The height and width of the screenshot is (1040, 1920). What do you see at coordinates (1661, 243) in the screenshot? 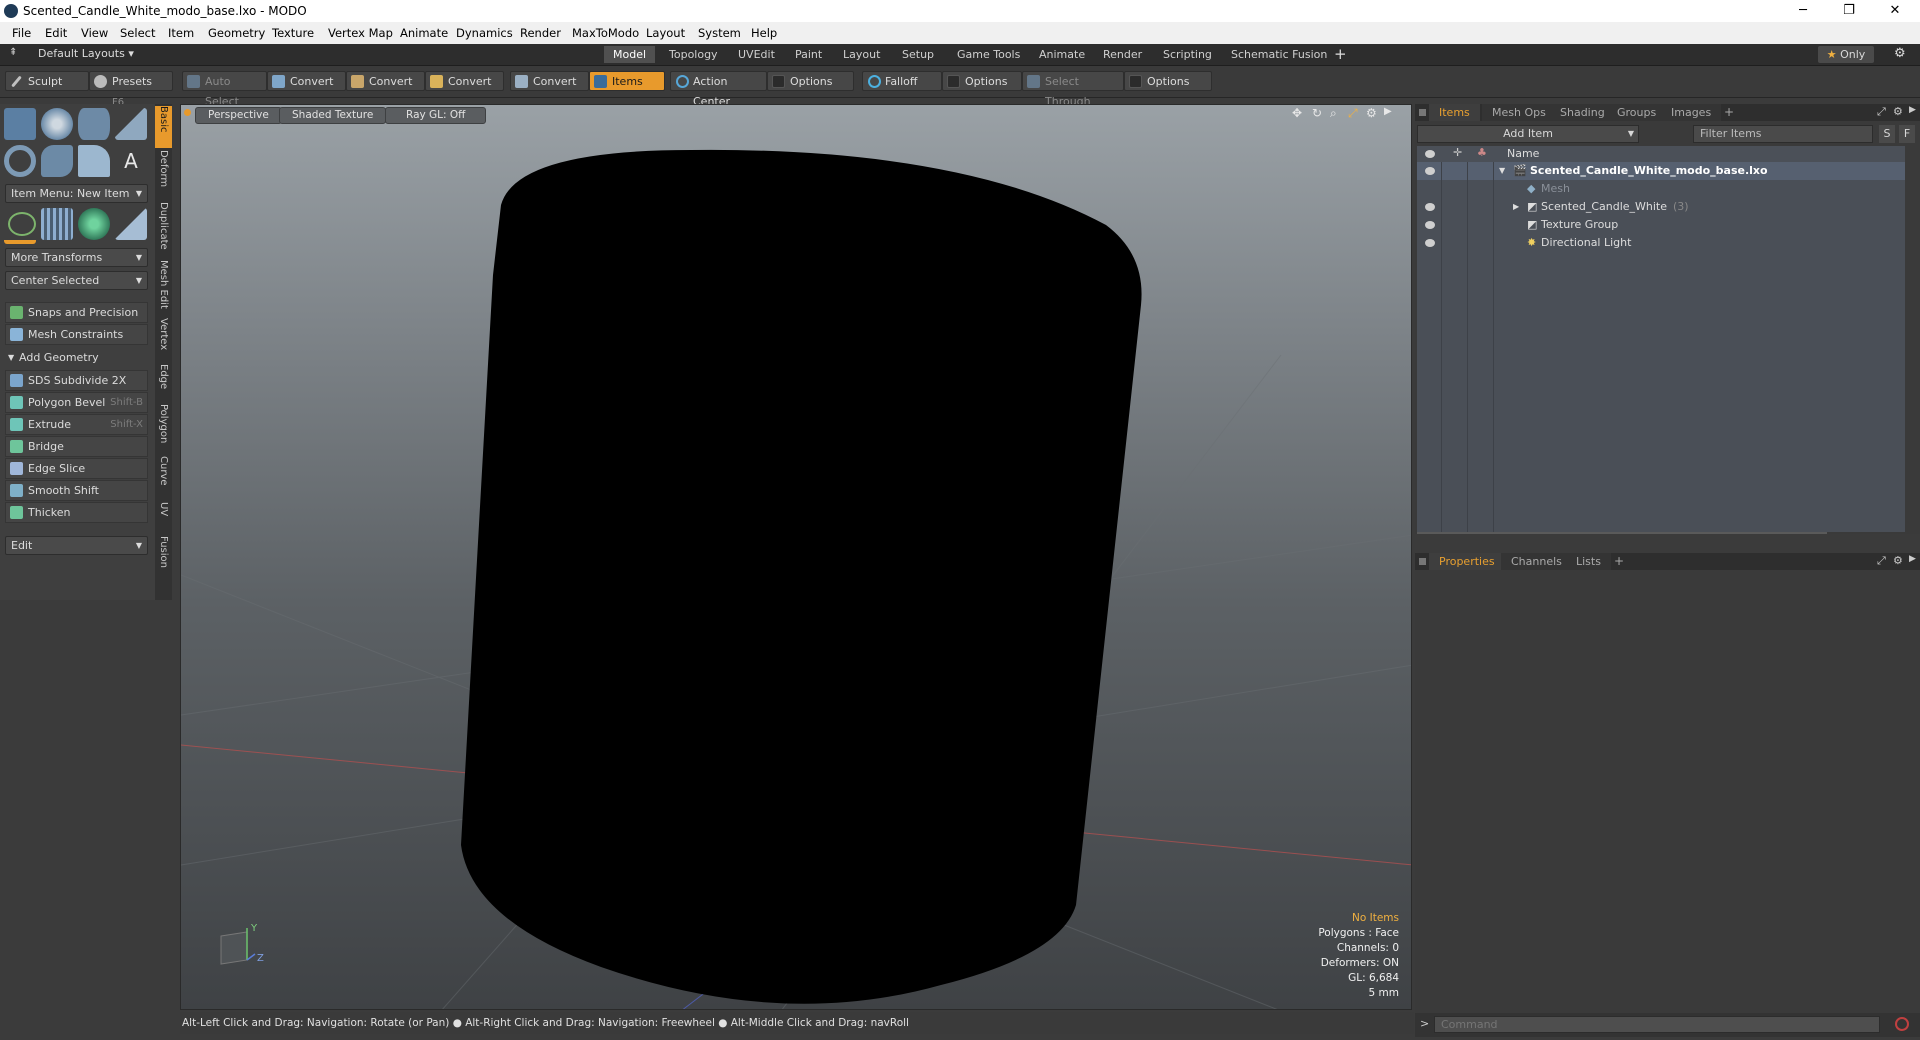
I see `tree-row-directional-light: ✸ Directional Light` at bounding box center [1661, 243].